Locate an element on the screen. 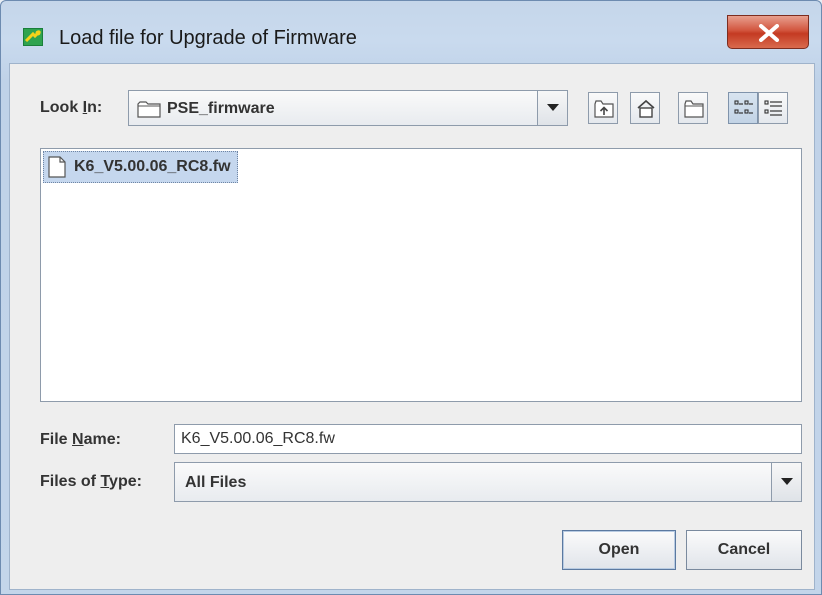 The height and width of the screenshot is (595, 822). look-in-dropdown-button is located at coordinates (552, 108).